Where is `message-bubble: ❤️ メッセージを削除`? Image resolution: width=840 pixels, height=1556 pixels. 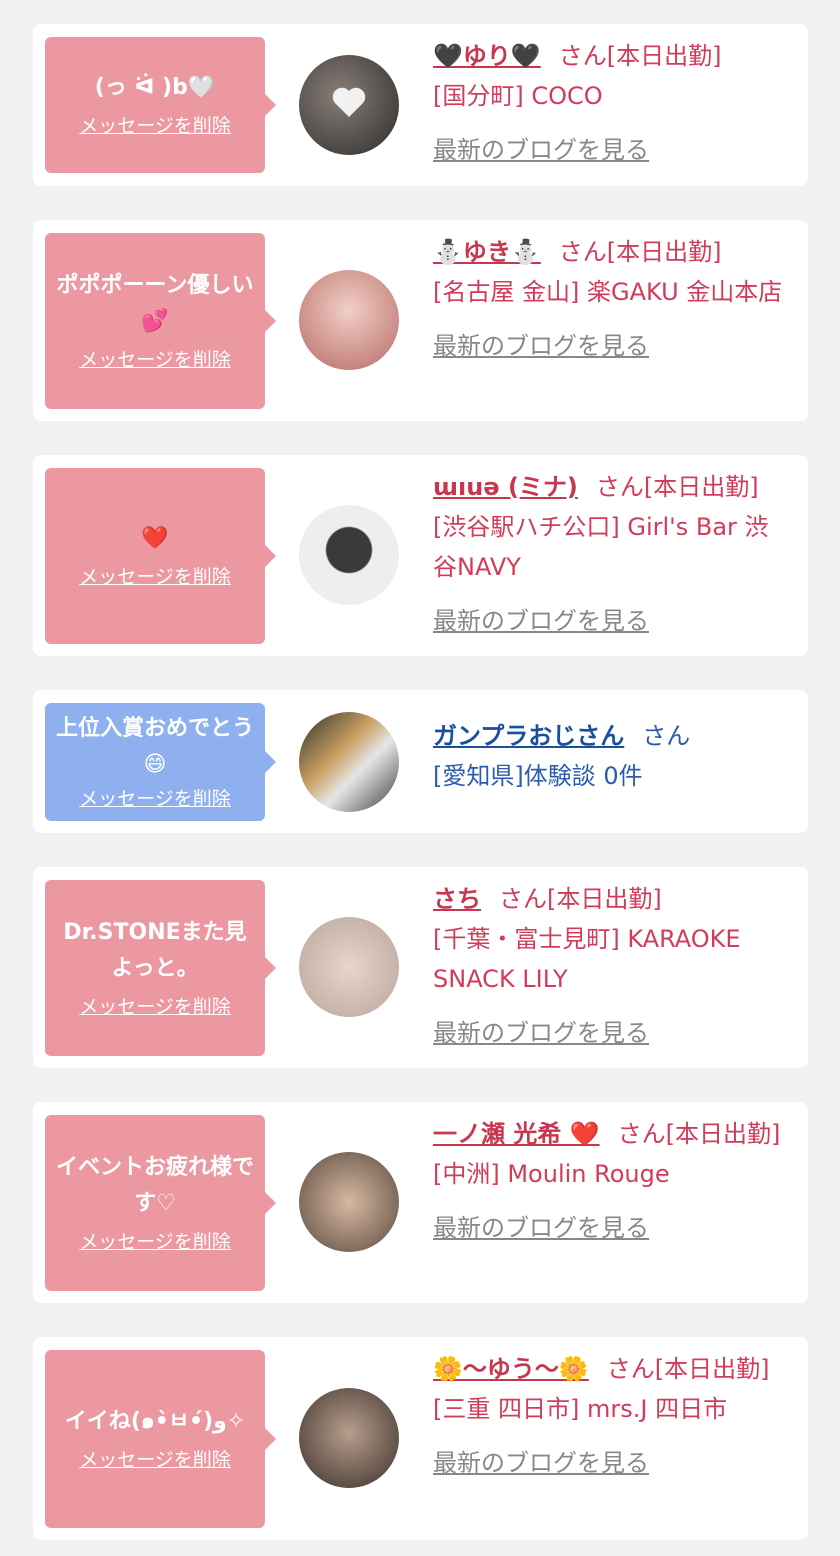
message-bubble: ❤️ メッセージを削除 is located at coordinates (160, 556).